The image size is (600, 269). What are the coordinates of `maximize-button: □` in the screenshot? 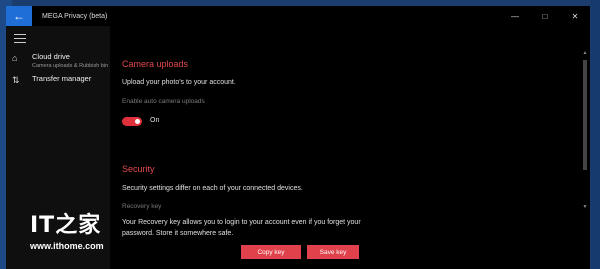 It's located at (545, 16).